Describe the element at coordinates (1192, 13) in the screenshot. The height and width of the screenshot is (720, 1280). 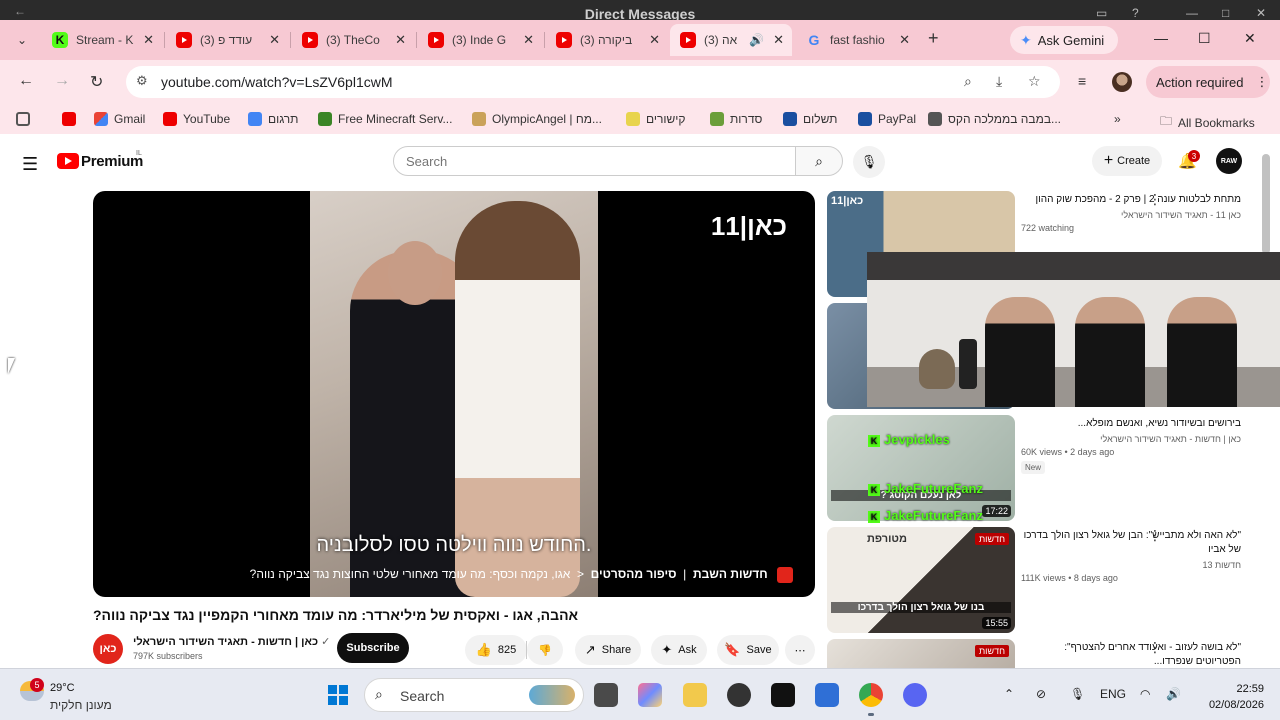
I see `window-minimize-icon: —` at that location.